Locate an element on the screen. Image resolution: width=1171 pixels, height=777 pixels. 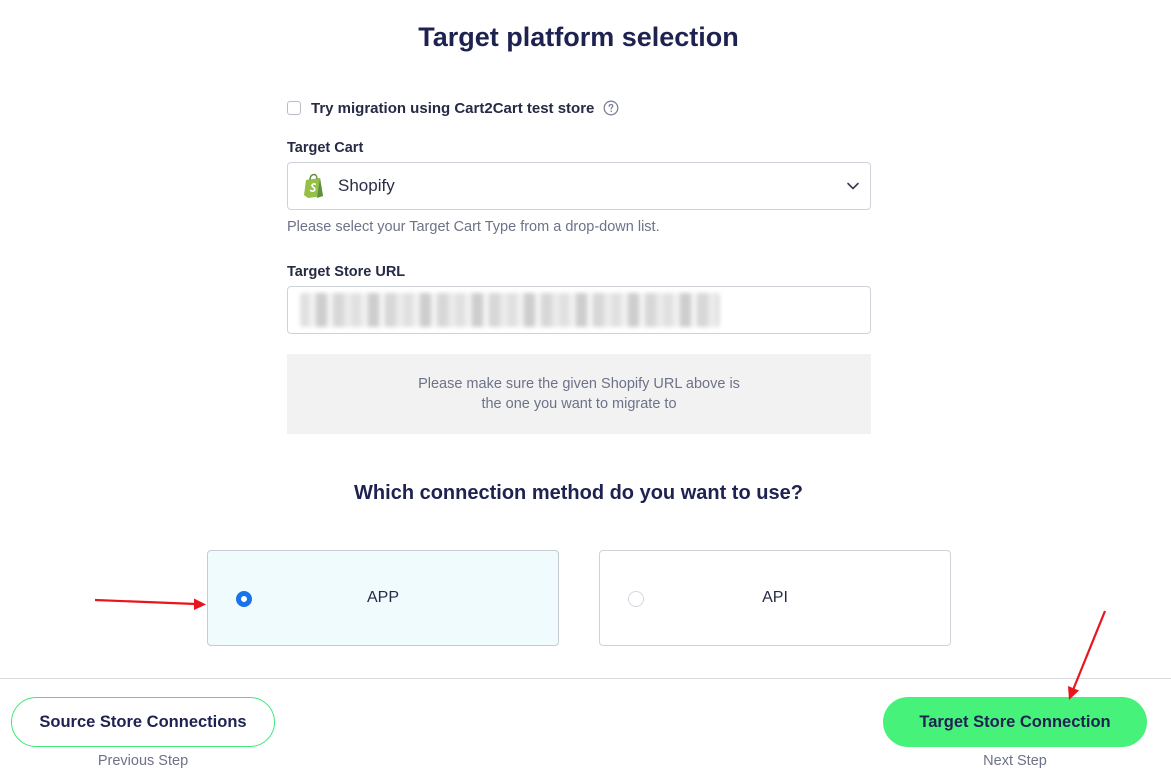
previous-step-button: Source Store Connections is located at coordinates (143, 722).